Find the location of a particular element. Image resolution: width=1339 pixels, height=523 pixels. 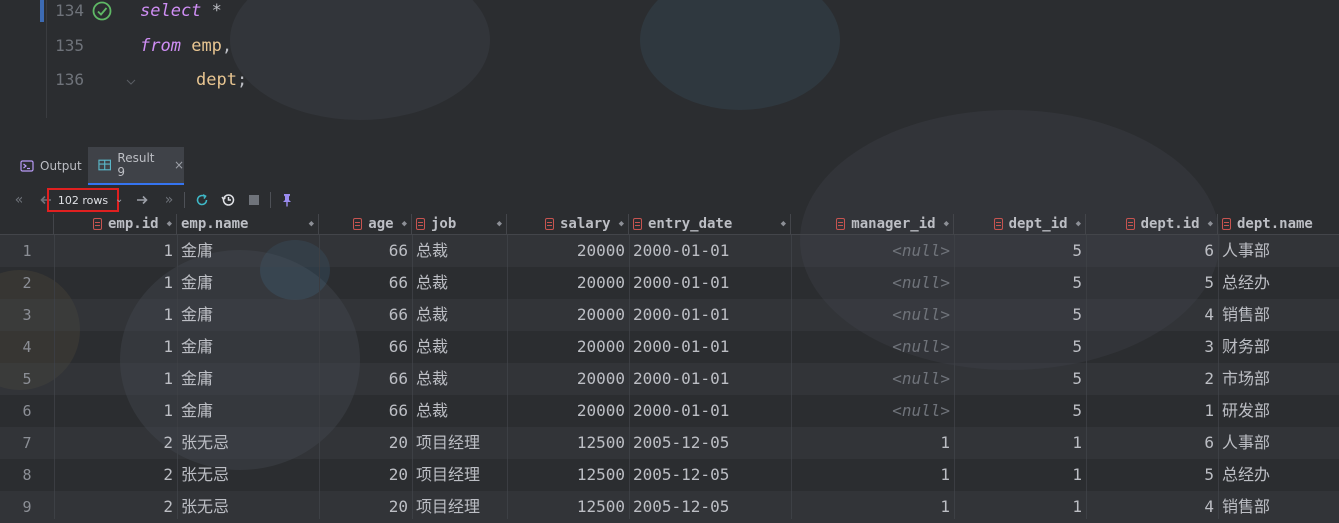

cell-dept-id-2: 3 is located at coordinates (1152, 347).